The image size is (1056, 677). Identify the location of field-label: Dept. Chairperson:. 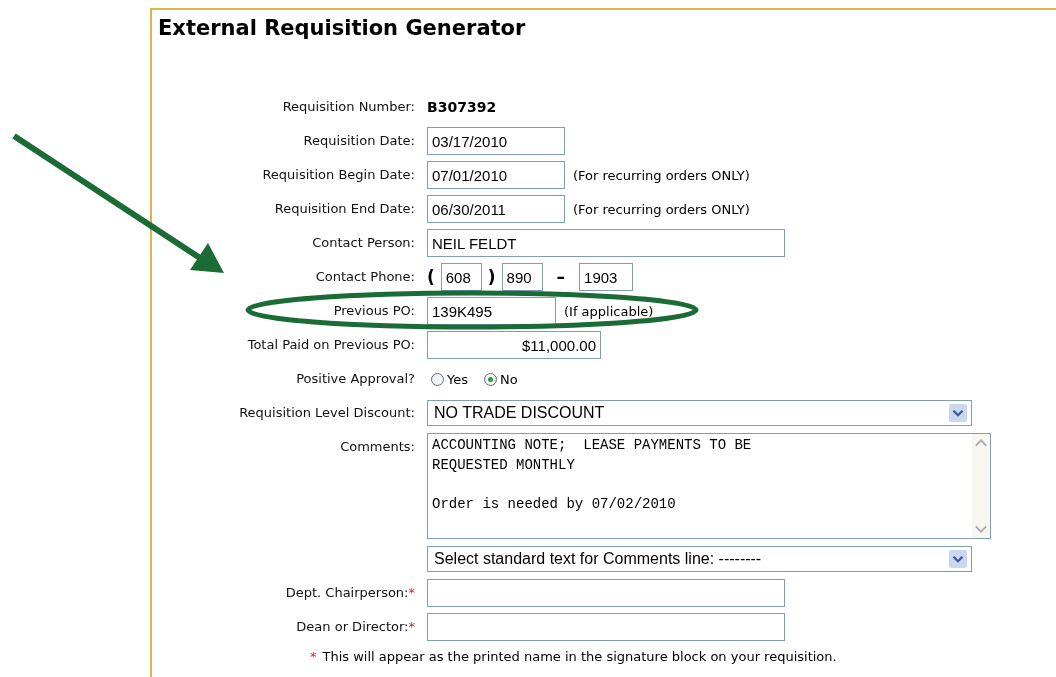
(347, 592).